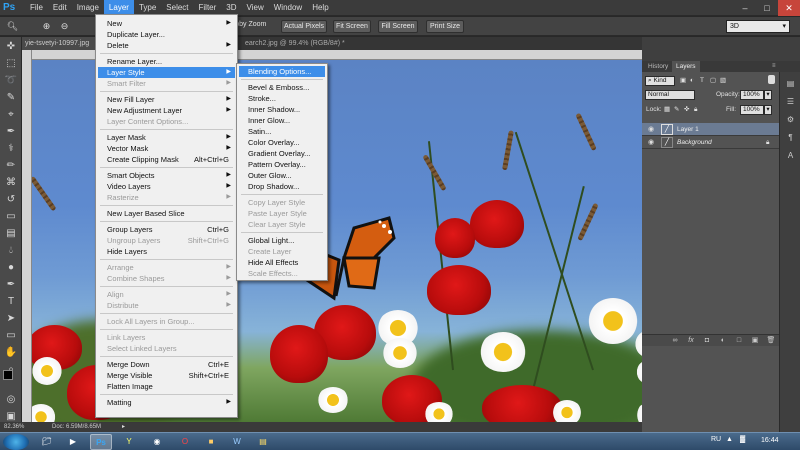 Image resolution: width=800 pixels, height=450 pixels. Describe the element at coordinates (47, 442) in the screenshot. I see `explorer-icon: 📁︎` at that location.